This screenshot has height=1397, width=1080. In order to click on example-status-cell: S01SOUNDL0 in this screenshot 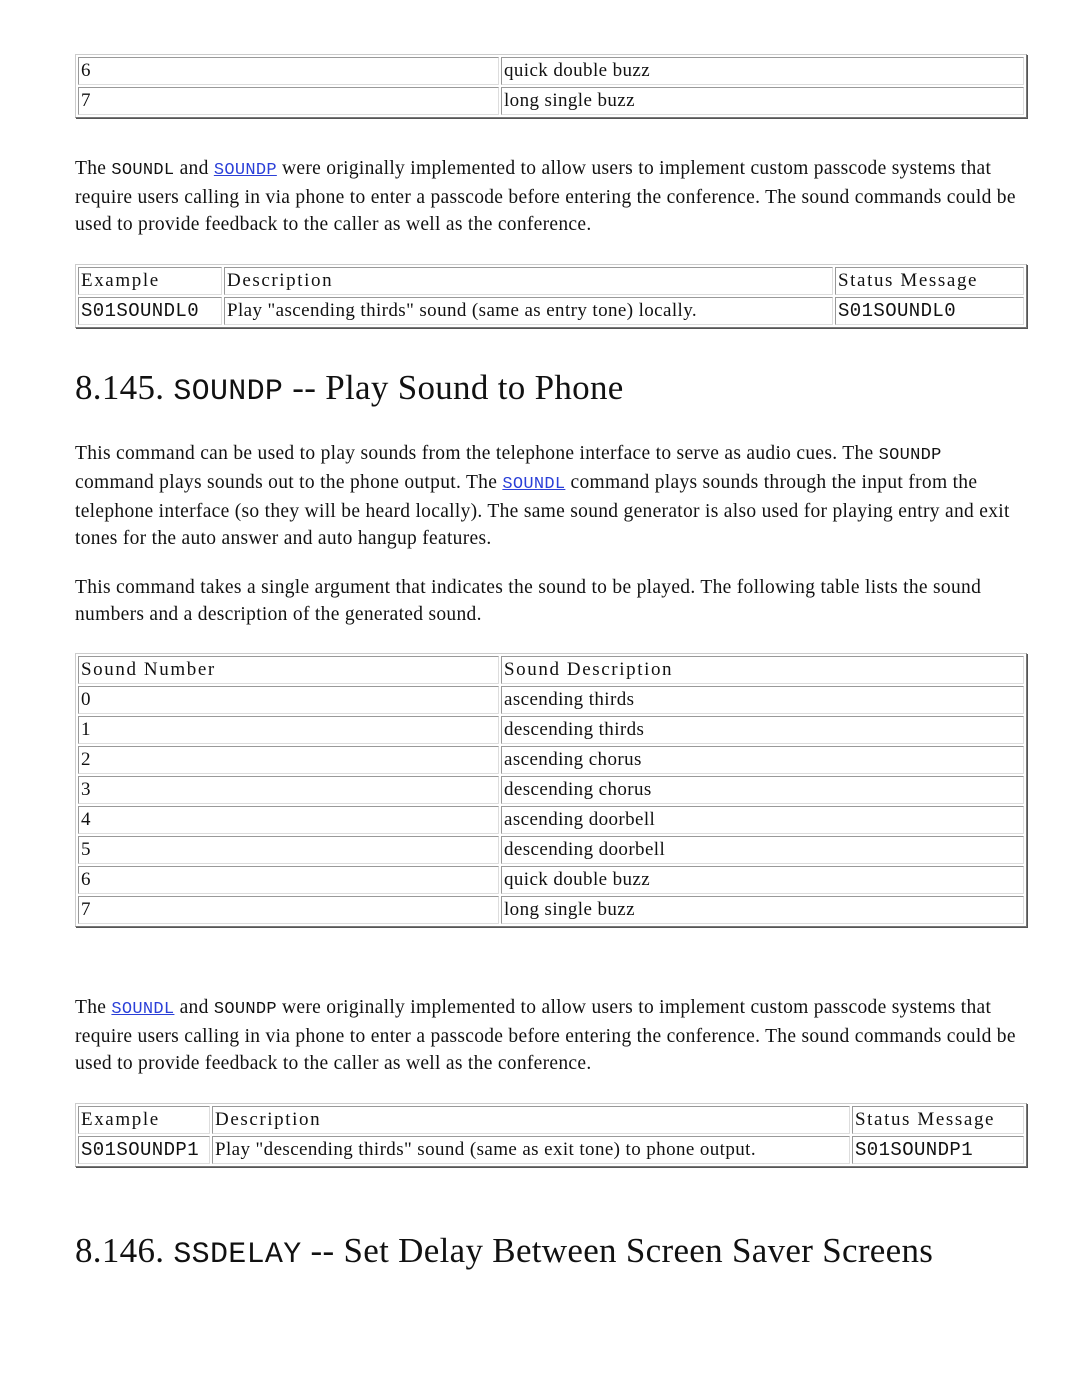, I will do `click(929, 311)`.